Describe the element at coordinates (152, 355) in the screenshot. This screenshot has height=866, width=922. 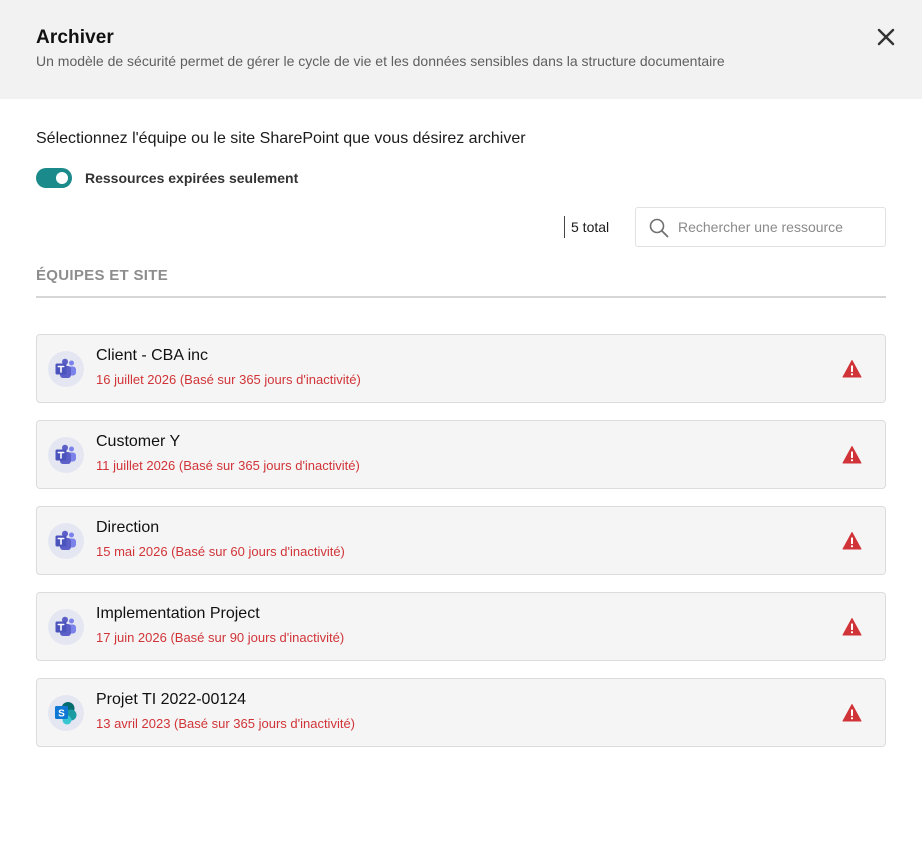
I see `item-title: Client - CBA inc` at that location.